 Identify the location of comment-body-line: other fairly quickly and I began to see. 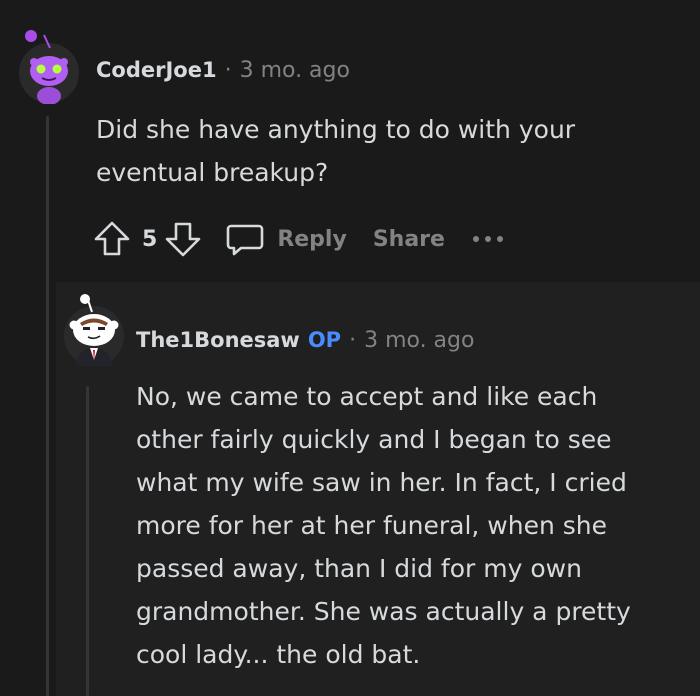
(374, 439).